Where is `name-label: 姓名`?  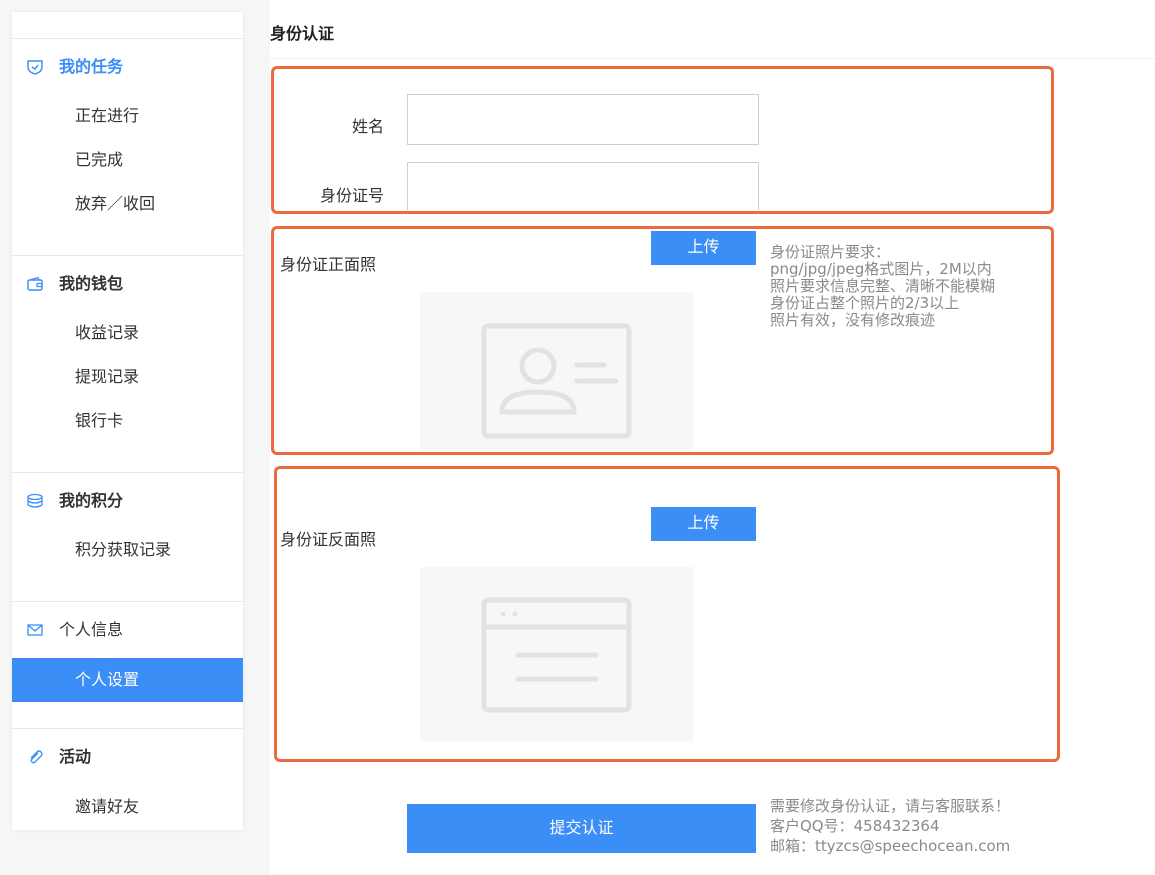
name-label: 姓名 is located at coordinates (367, 126).